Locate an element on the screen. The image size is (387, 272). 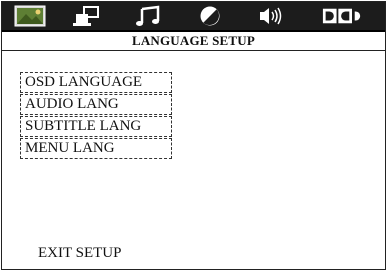
music-note-icon is located at coordinates (148, 15).